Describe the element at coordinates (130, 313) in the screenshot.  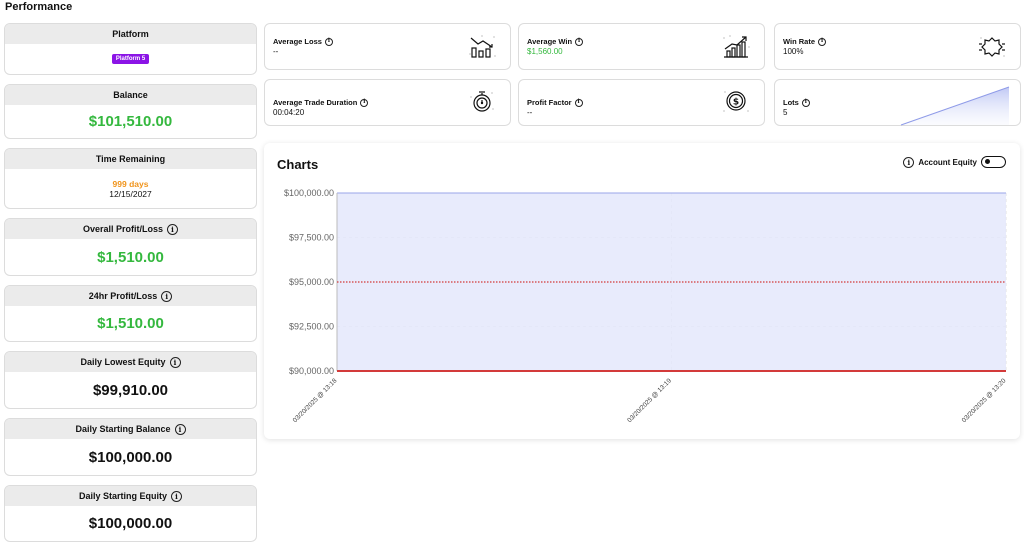
I see `pl-24h-card: 24hr Profit/Loss i $1,510.00` at that location.